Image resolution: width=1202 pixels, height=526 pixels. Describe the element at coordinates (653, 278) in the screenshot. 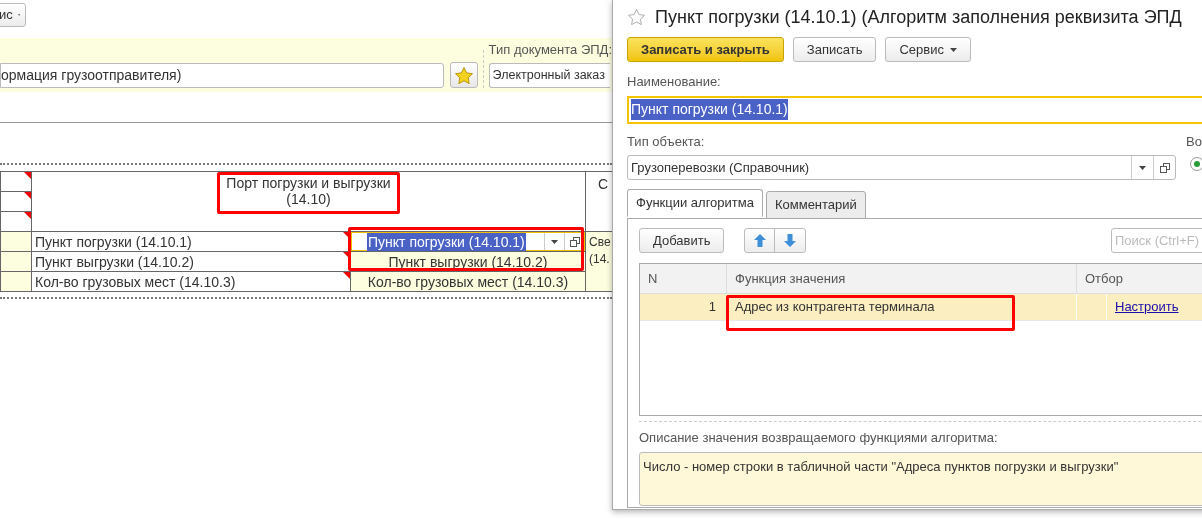

I see `column-header: N` at that location.